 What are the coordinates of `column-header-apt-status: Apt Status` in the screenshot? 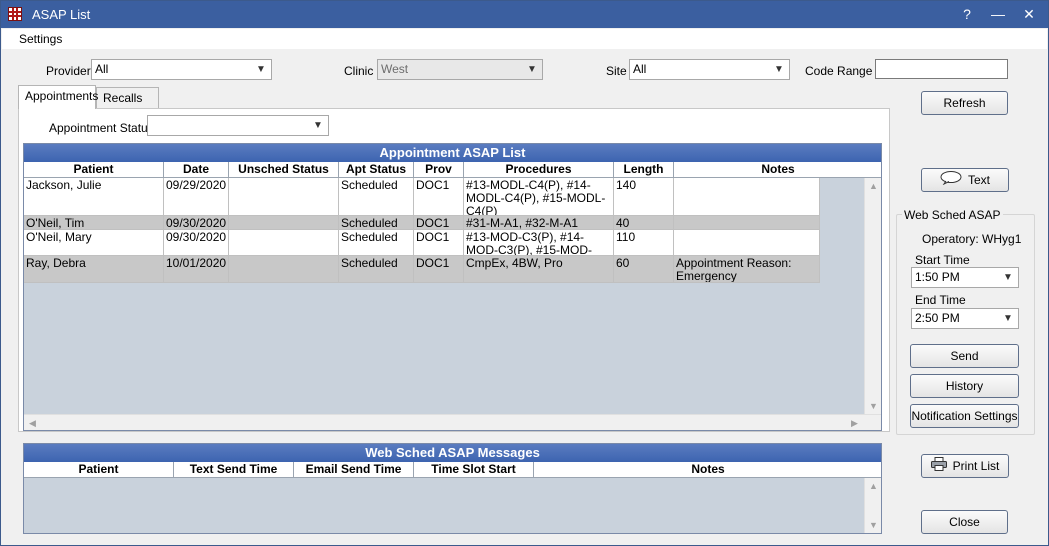 It's located at (376, 170).